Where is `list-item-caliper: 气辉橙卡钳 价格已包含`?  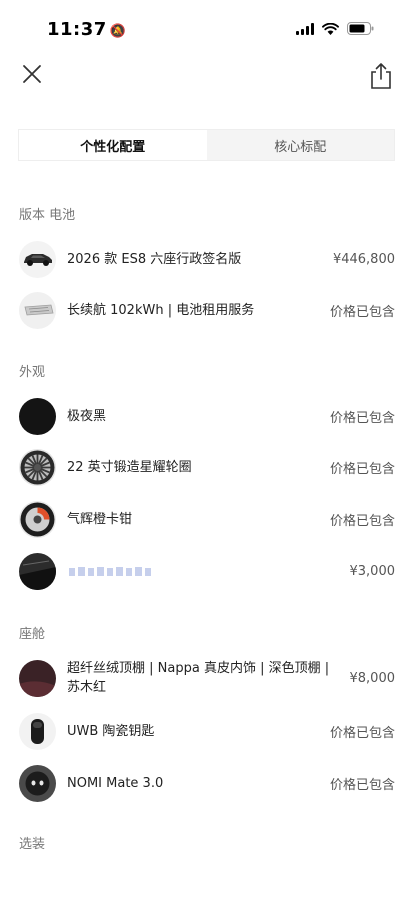
list-item-caliper: 气辉橙卡钳 价格已包含 is located at coordinates (207, 519).